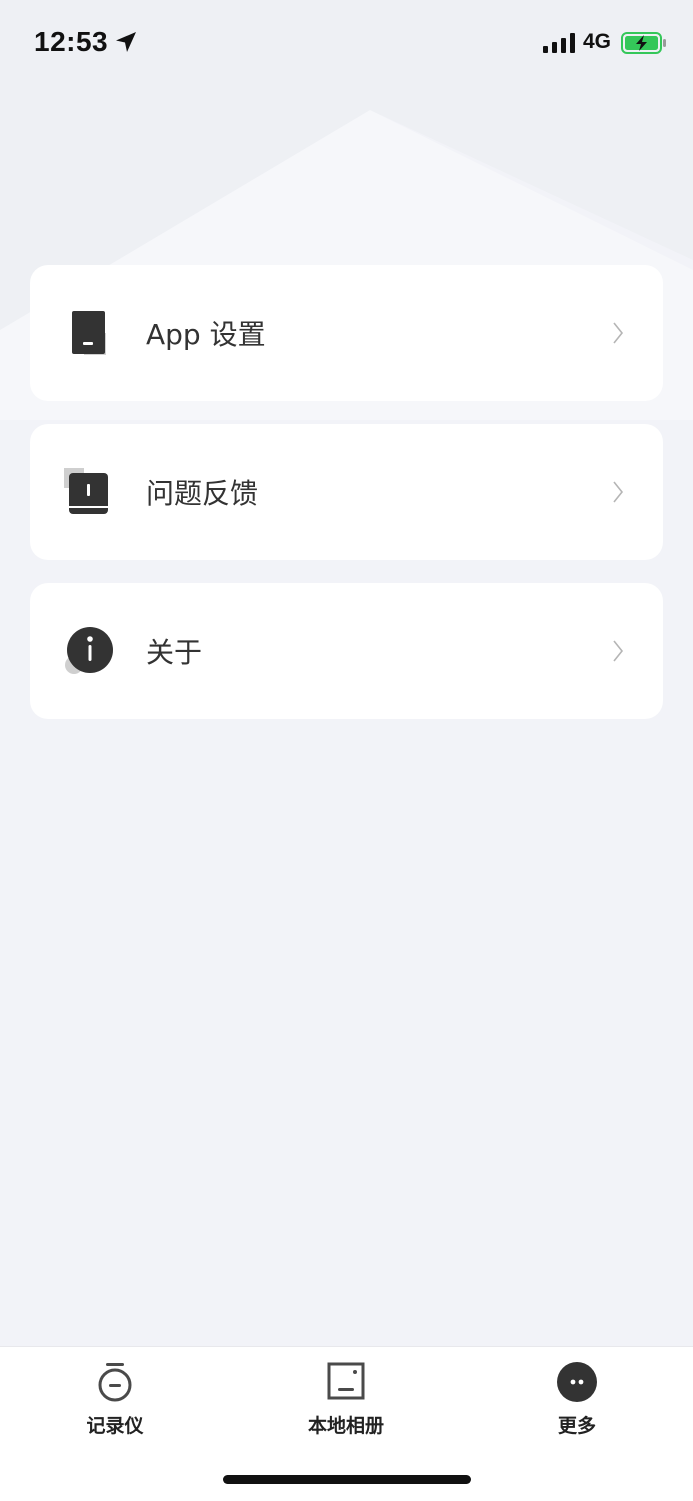 The width and height of the screenshot is (693, 1501). Describe the element at coordinates (86, 491) in the screenshot. I see `feedback-book-icon` at that location.